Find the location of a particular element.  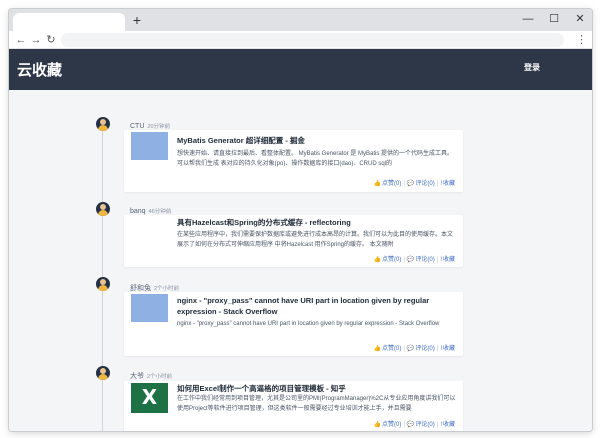

item-title: MyBatis Generator 超详细配置 - 掘金 is located at coordinates (317, 140).